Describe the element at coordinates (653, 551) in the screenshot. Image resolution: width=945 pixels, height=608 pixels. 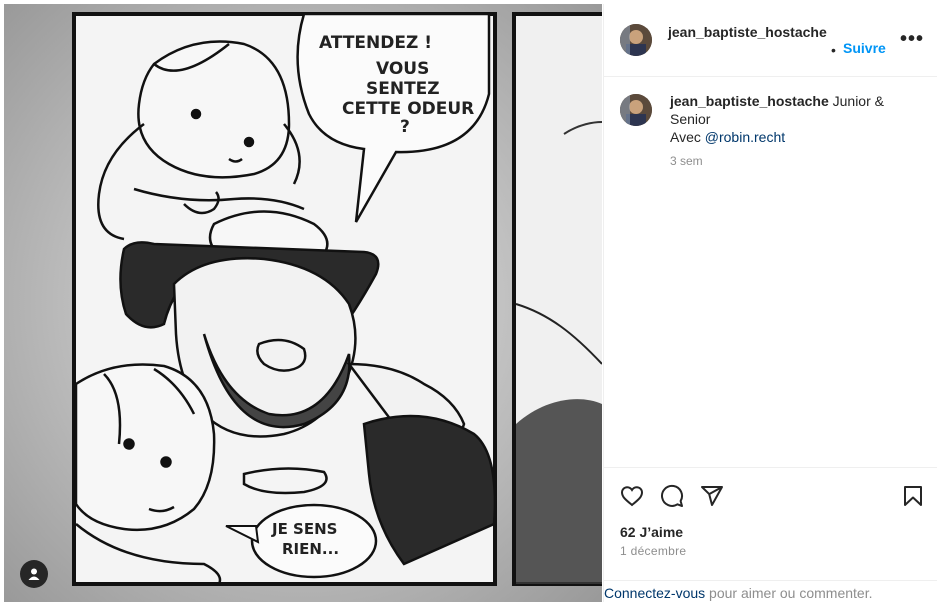
I see `post-date: 1 décembre` at that location.